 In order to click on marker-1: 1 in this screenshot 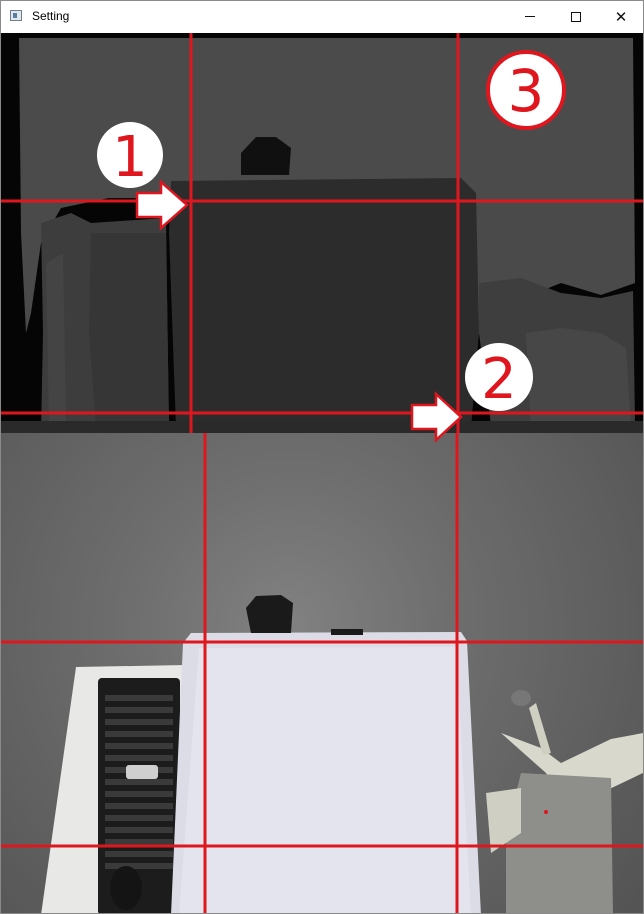, I will do `click(130, 156)`.